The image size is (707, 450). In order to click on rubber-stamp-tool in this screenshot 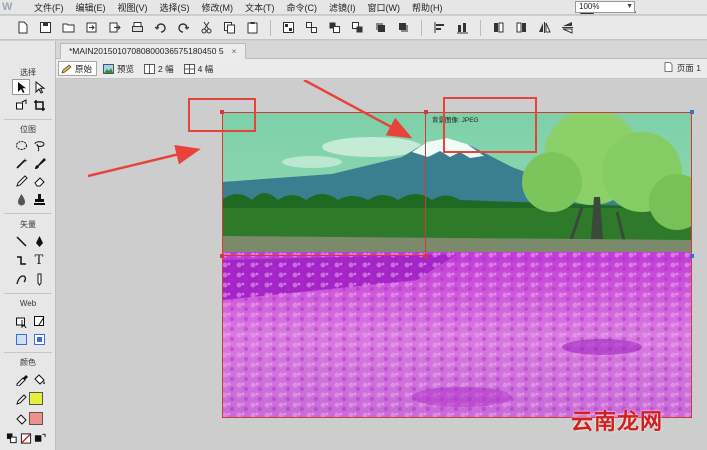, I will do `click(39, 199)`.